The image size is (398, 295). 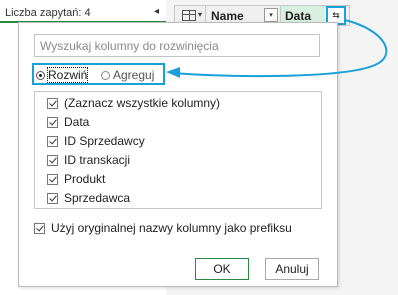 What do you see at coordinates (279, 48) in the screenshot?
I see `callout-arrow-line` at bounding box center [279, 48].